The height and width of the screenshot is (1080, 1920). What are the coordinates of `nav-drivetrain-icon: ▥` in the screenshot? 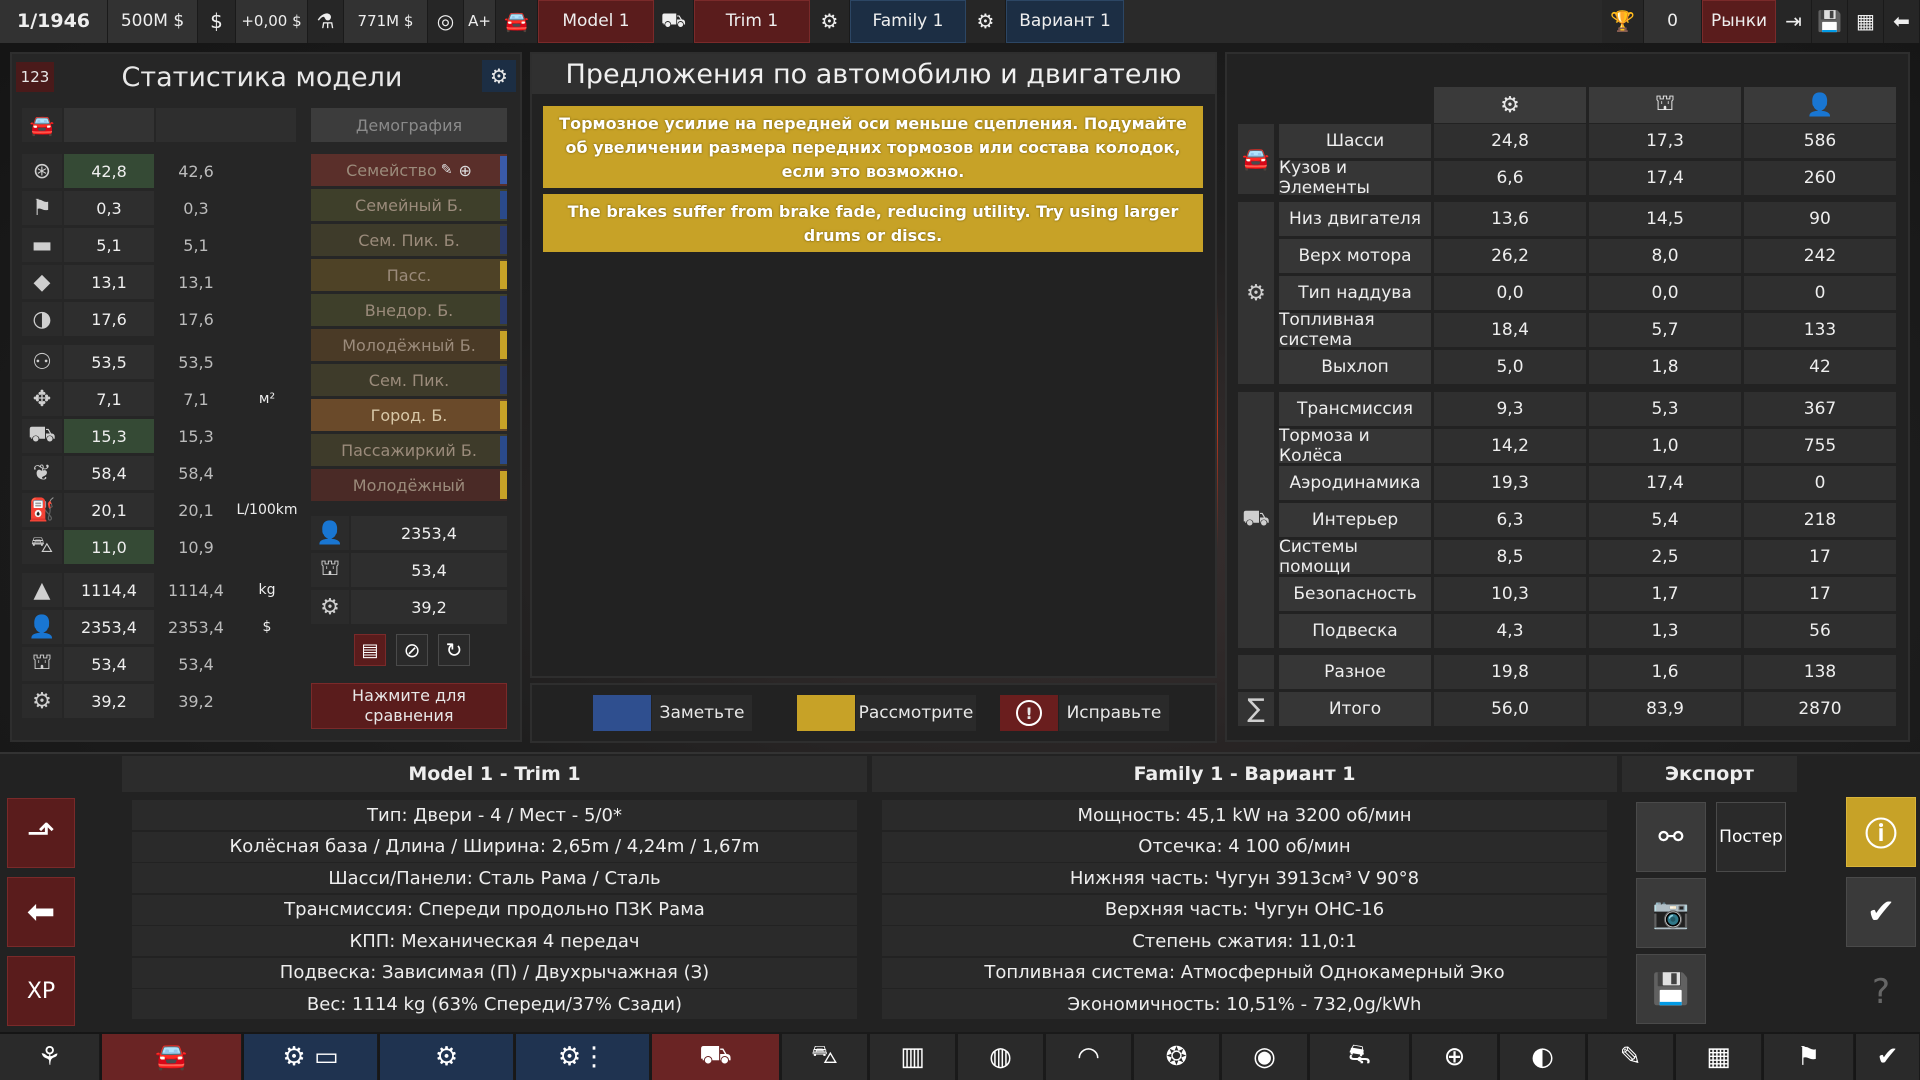 It's located at (913, 1057).